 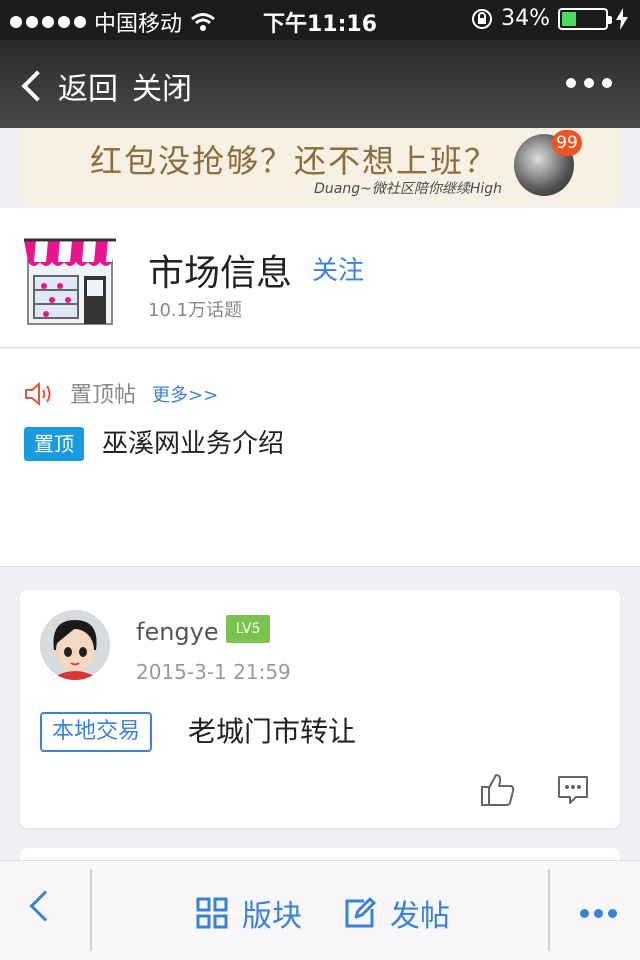 I want to click on status-bar: 中国移动 下午11:16 34%, so click(x=320, y=20).